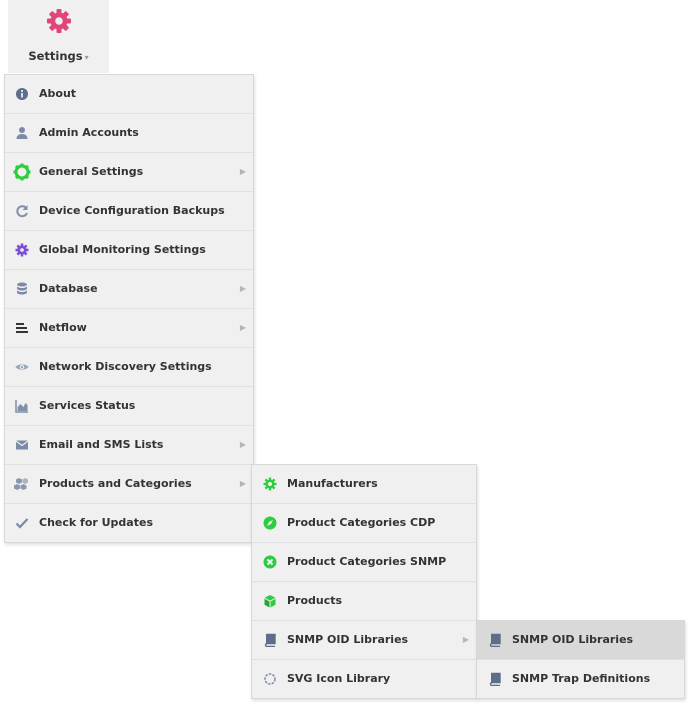  What do you see at coordinates (129, 328) in the screenshot?
I see `menu-item-netflow: Netflow ▶` at bounding box center [129, 328].